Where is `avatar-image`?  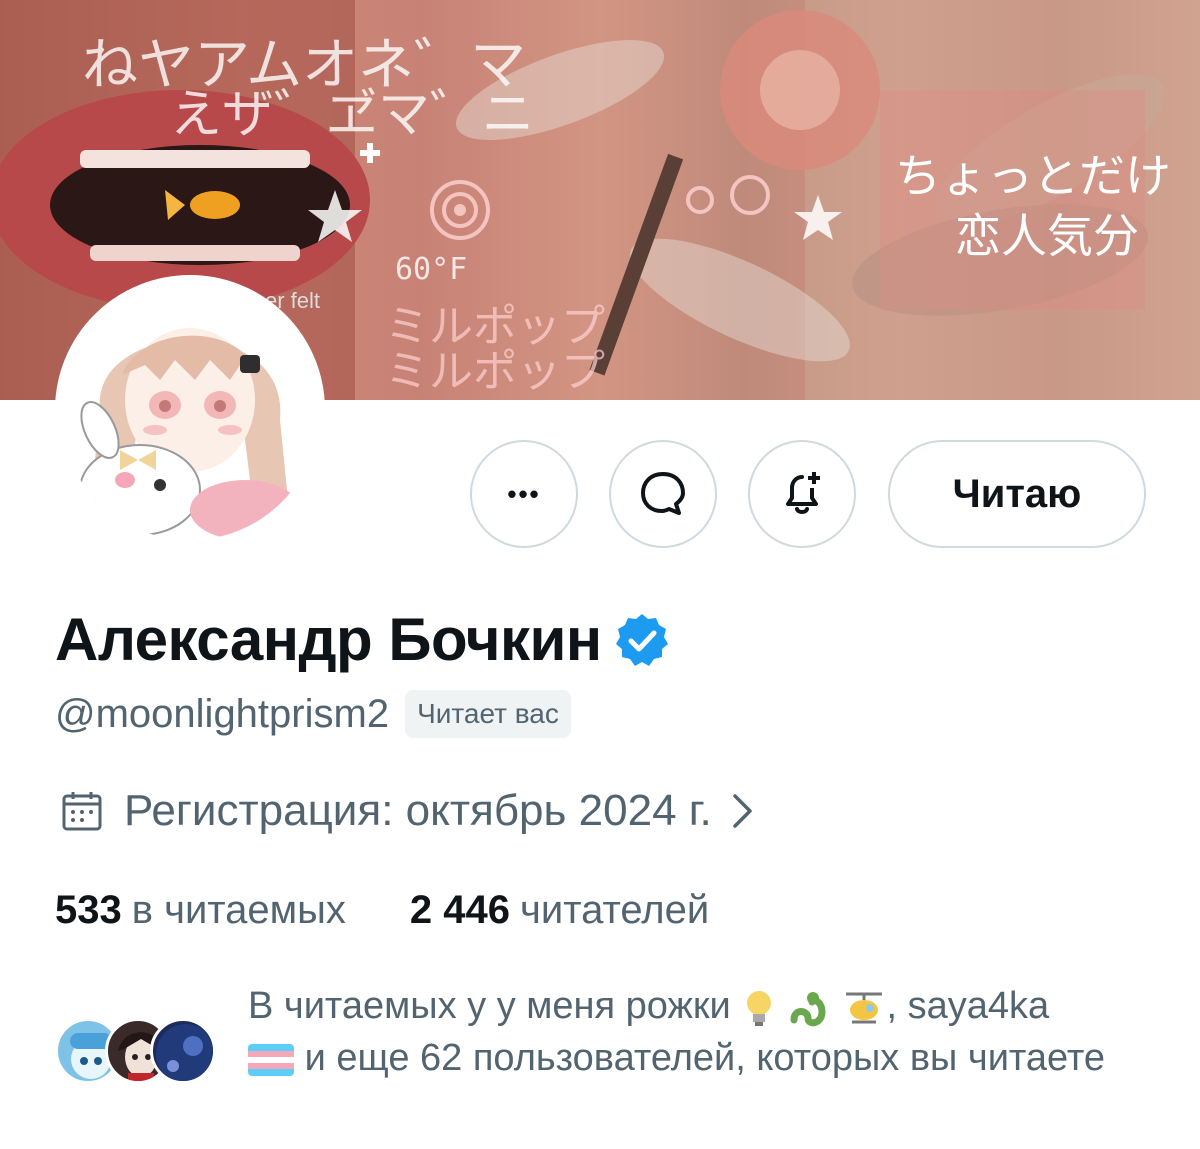
avatar-image is located at coordinates (190, 410).